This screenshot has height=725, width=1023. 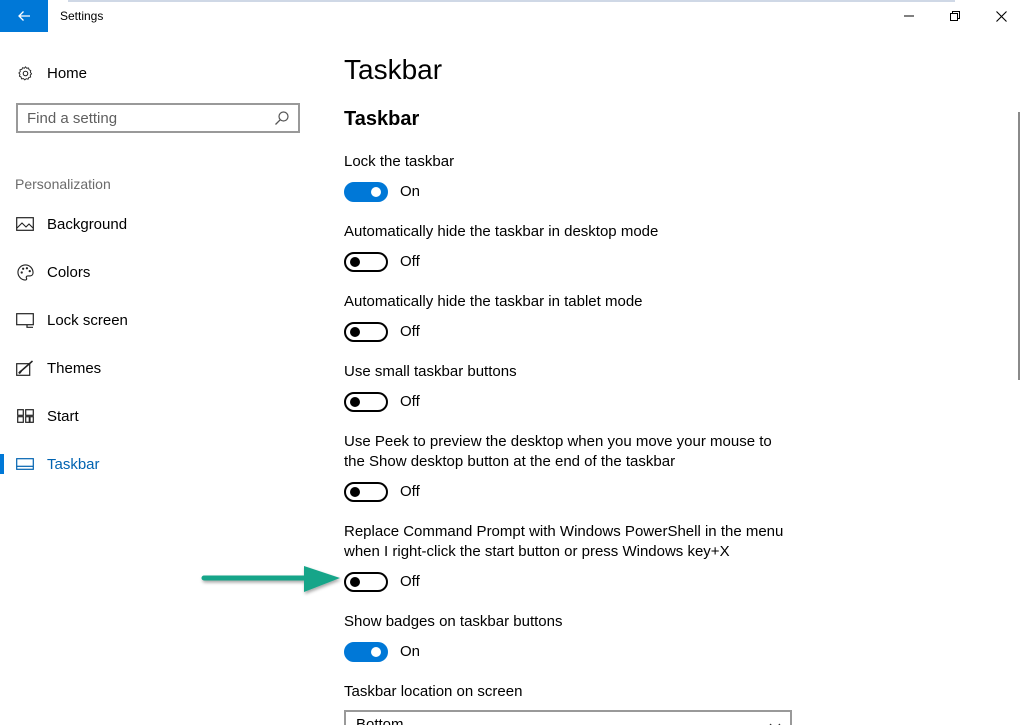 I want to click on dropdown-selected-value: Bottom, so click(x=380, y=720).